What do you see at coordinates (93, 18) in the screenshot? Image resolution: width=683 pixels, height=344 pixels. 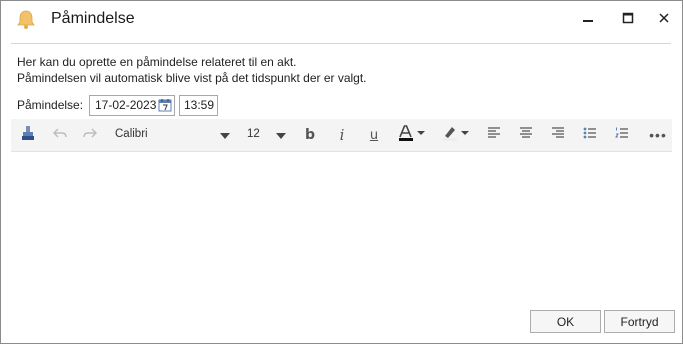 I see `window-title: Påmindelse` at bounding box center [93, 18].